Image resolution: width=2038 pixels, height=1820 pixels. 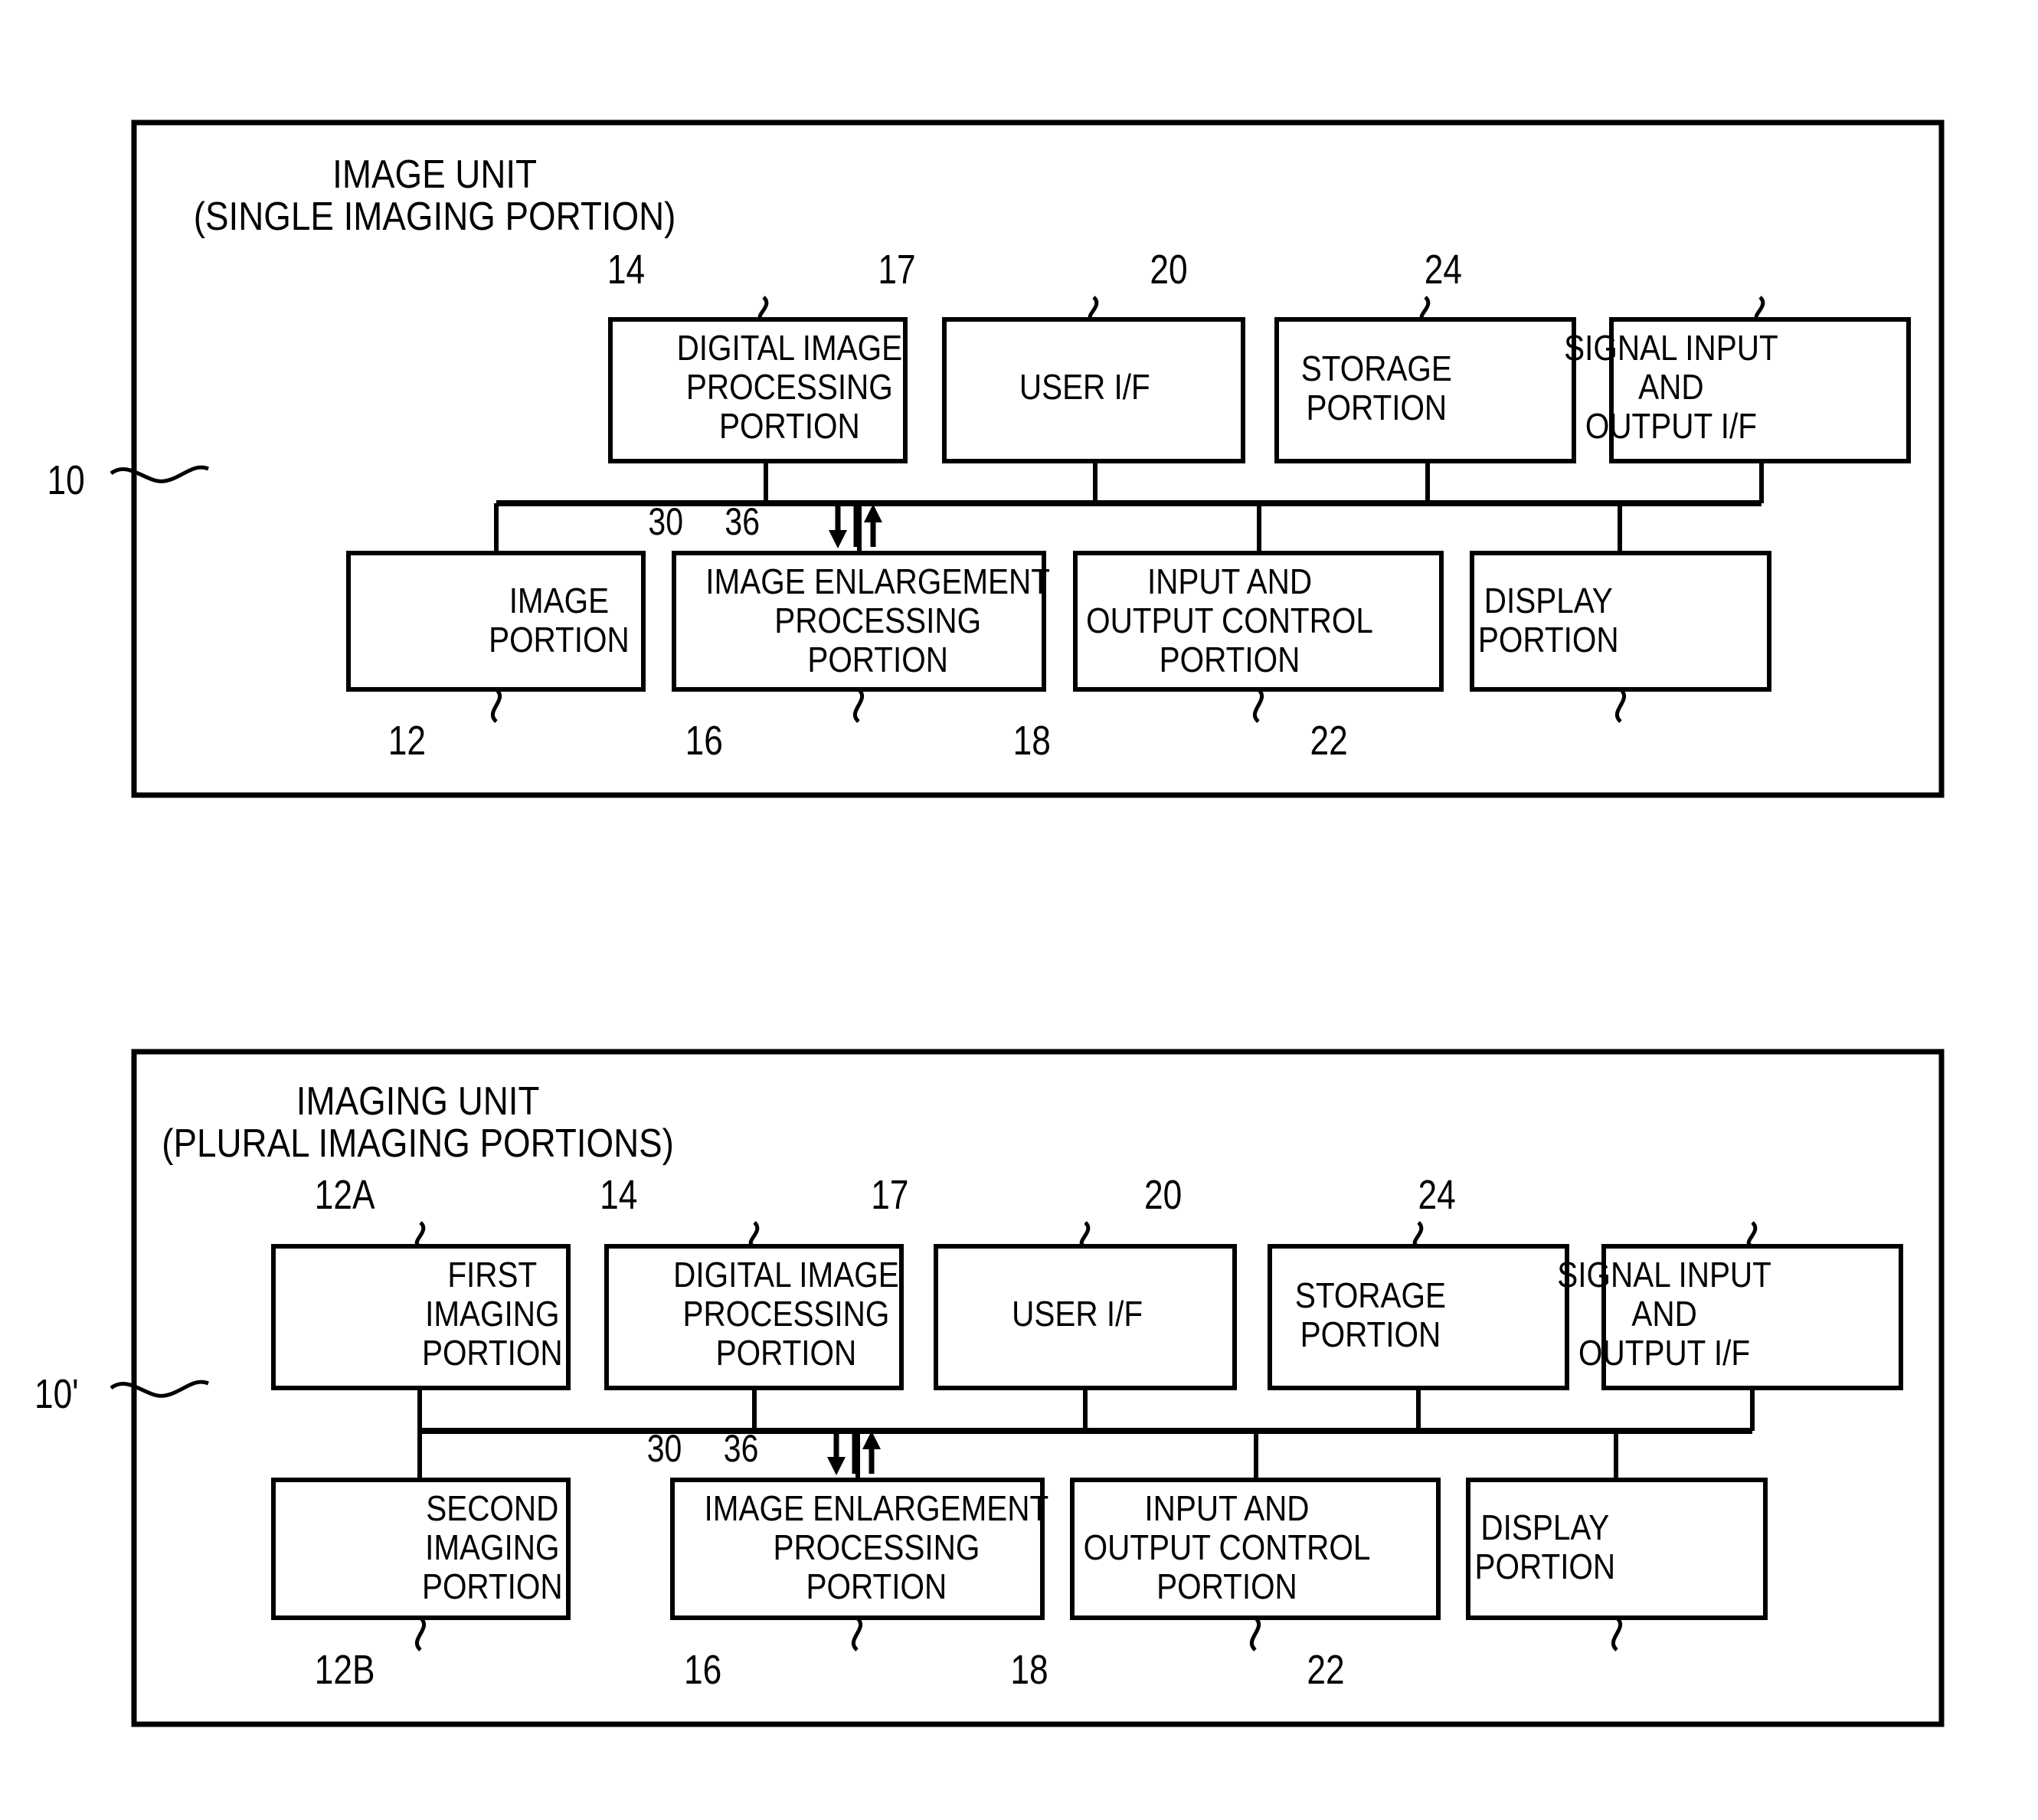 What do you see at coordinates (1664, 1353) in the screenshot?
I see `f2-box24-line3: OUTPUT I/F` at bounding box center [1664, 1353].